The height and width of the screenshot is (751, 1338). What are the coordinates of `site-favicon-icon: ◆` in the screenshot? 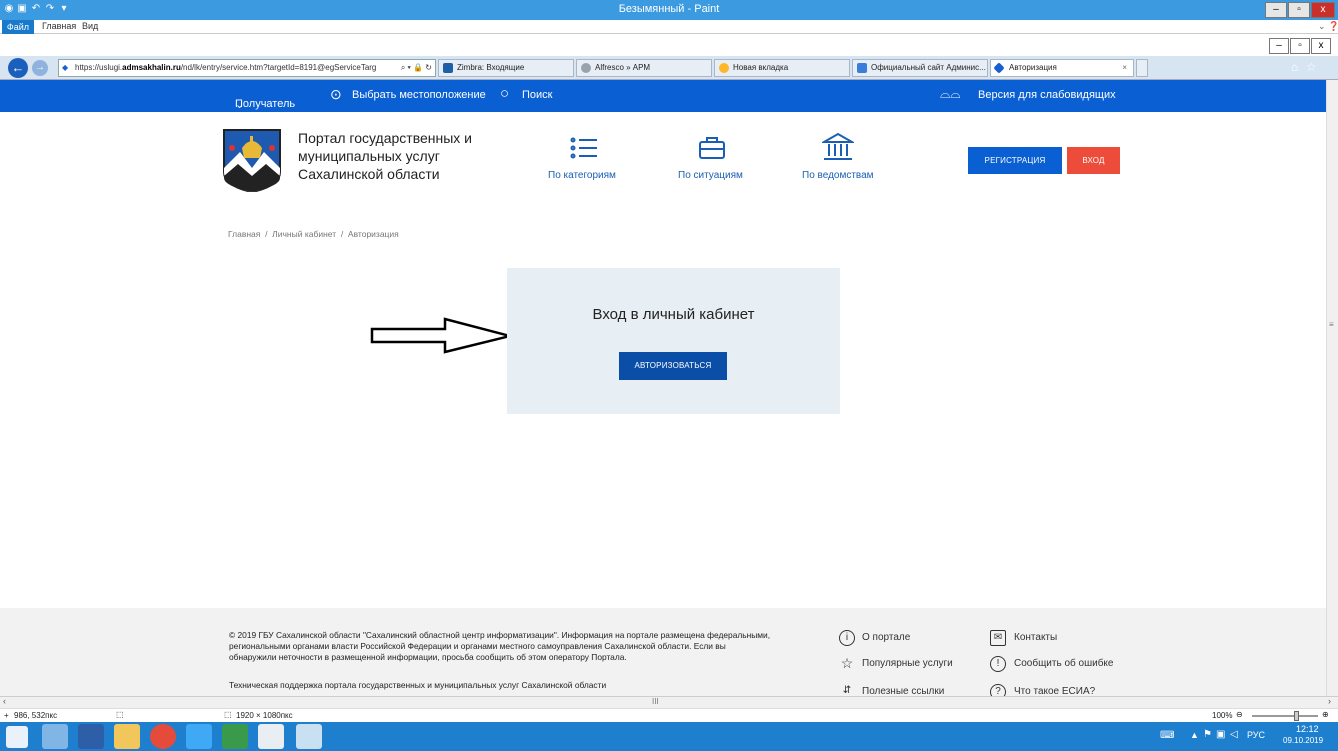 It's located at (65, 67).